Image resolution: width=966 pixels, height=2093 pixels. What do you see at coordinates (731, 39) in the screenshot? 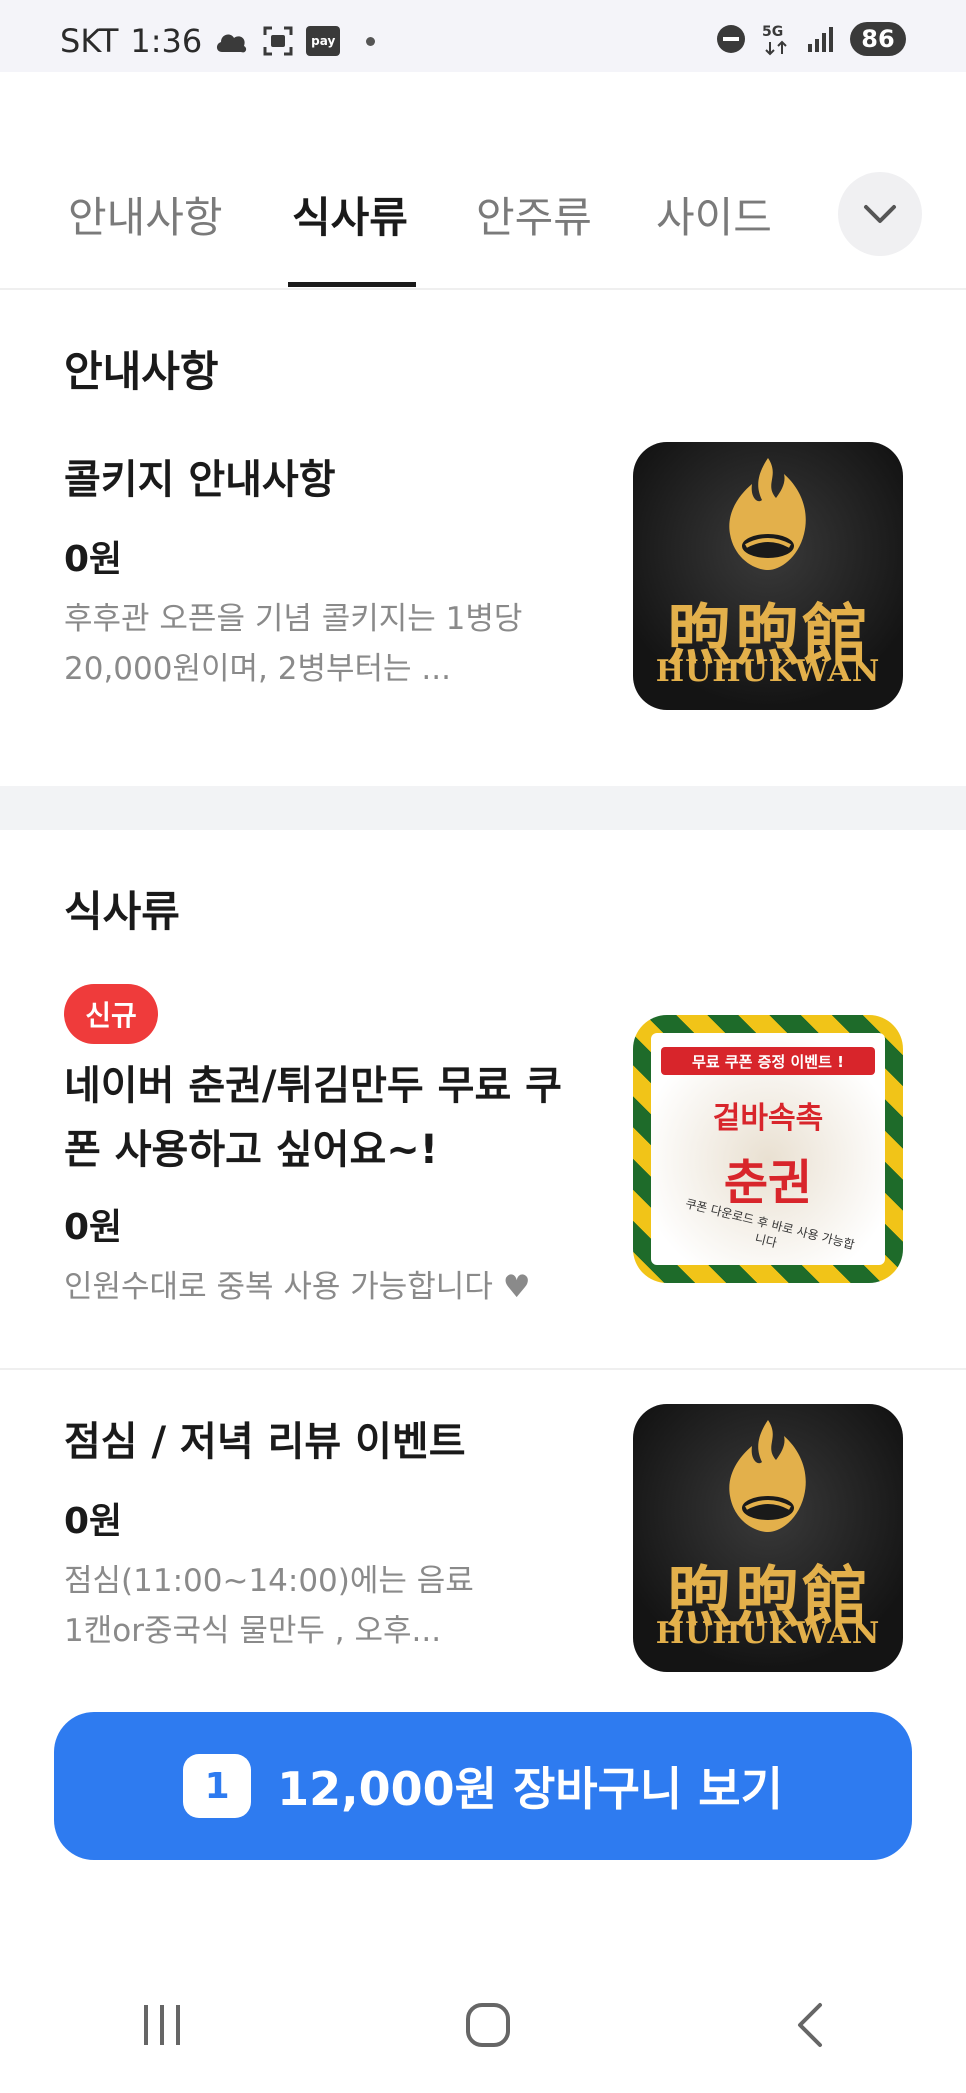
I see `do-not-disturb-icon` at bounding box center [731, 39].